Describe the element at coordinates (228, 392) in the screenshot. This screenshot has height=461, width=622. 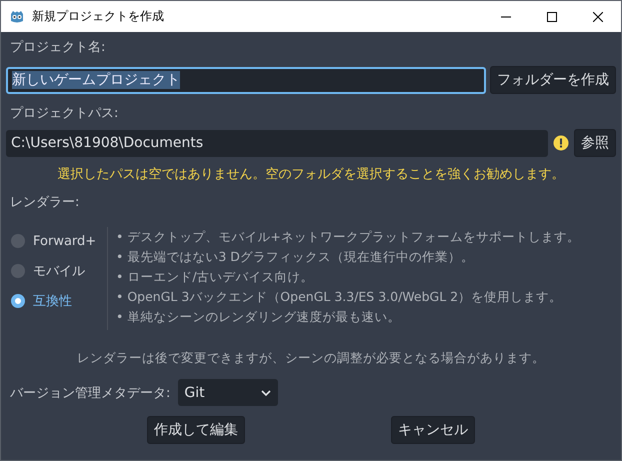
I see `version-control-dropdown: Git` at that location.